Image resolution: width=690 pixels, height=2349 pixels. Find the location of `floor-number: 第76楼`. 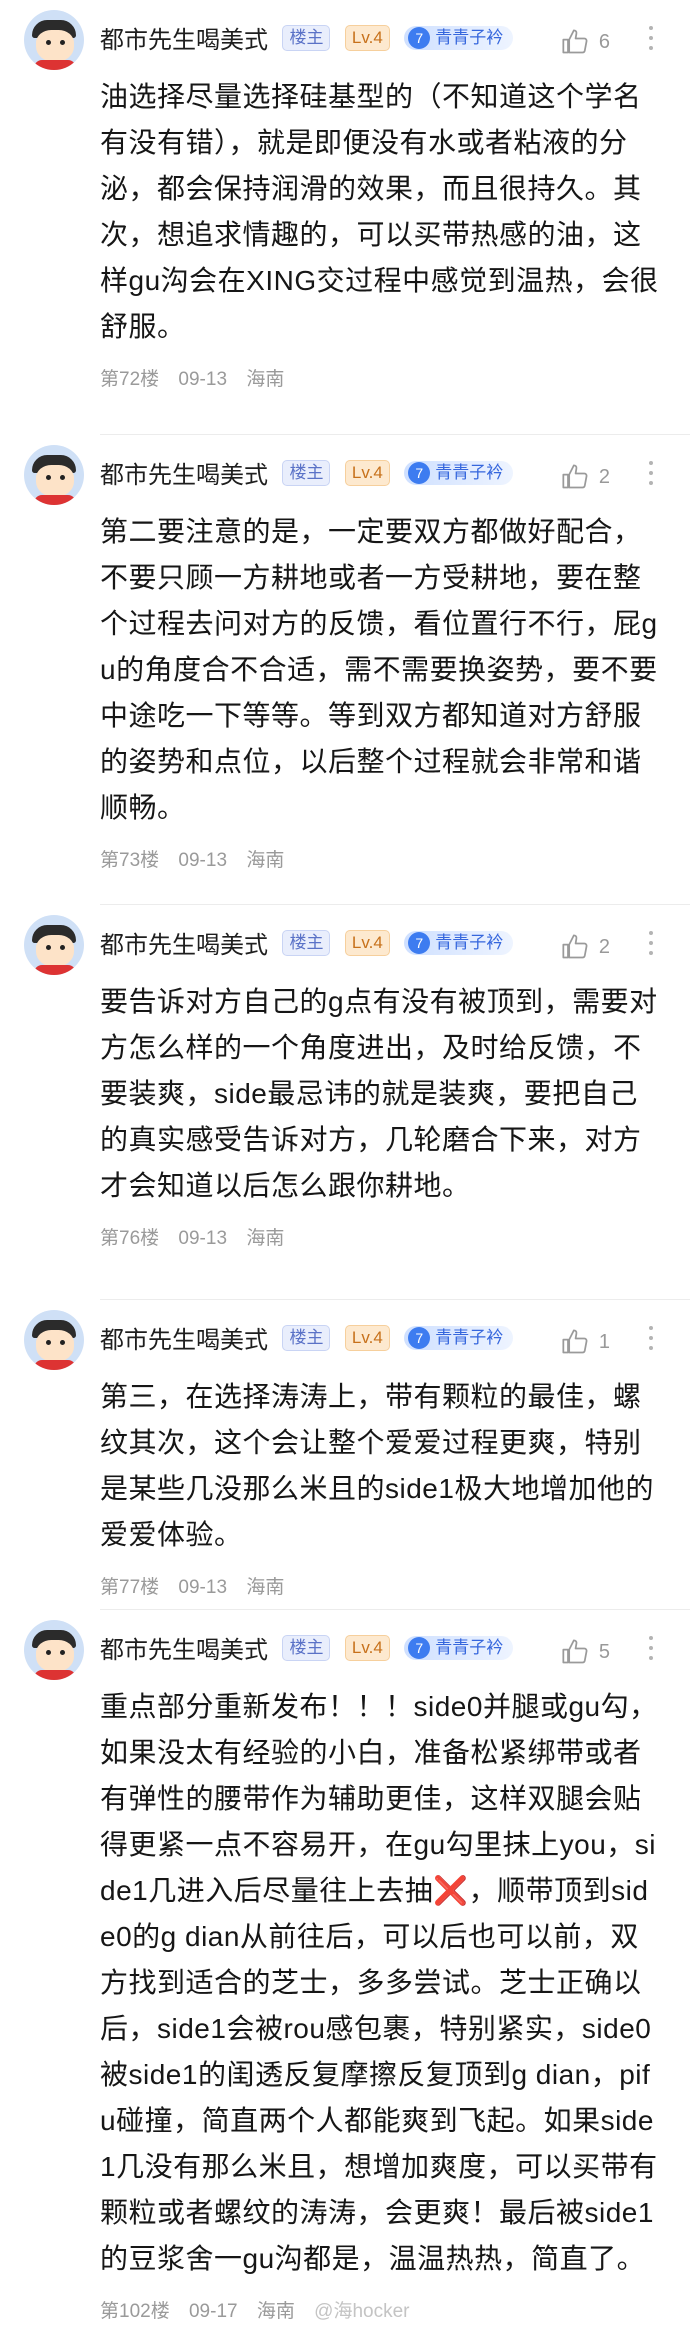

floor-number: 第76楼 is located at coordinates (130, 1238).